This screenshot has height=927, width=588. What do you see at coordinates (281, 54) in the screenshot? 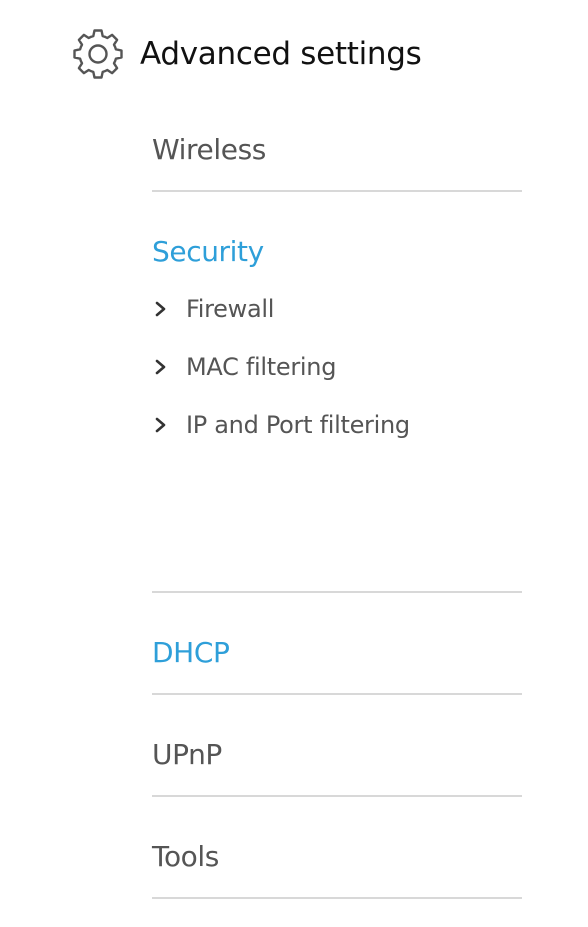
I see `page-title: Advanced settings` at bounding box center [281, 54].